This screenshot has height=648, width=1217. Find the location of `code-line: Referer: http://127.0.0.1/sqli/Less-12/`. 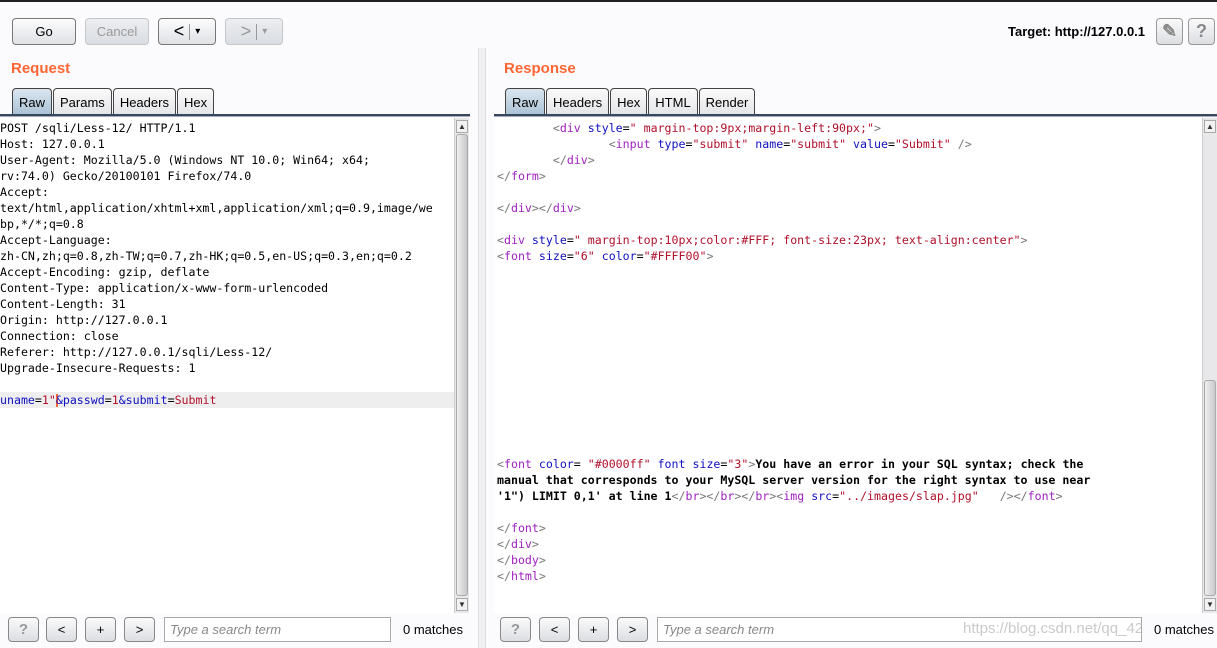

code-line: Referer: http://127.0.0.1/sqli/Less-12/ is located at coordinates (227, 352).